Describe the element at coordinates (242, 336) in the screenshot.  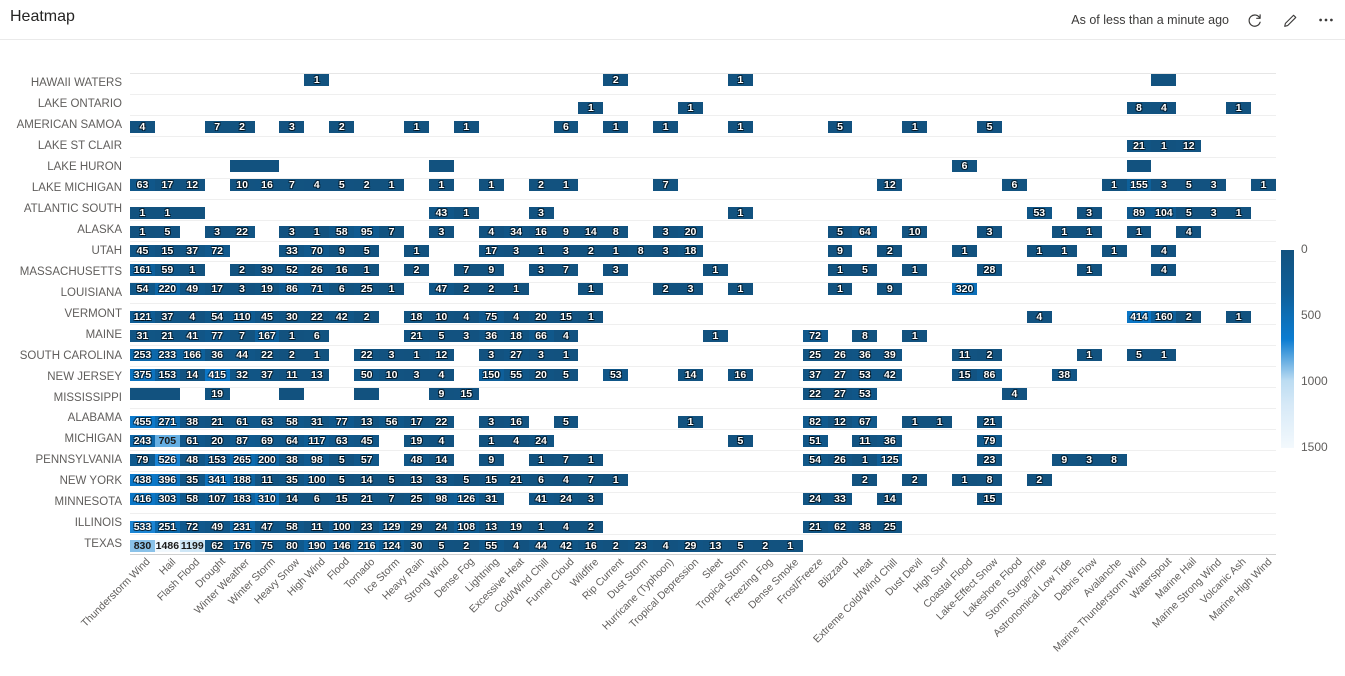
I see `heatmap-cell: 7` at that location.